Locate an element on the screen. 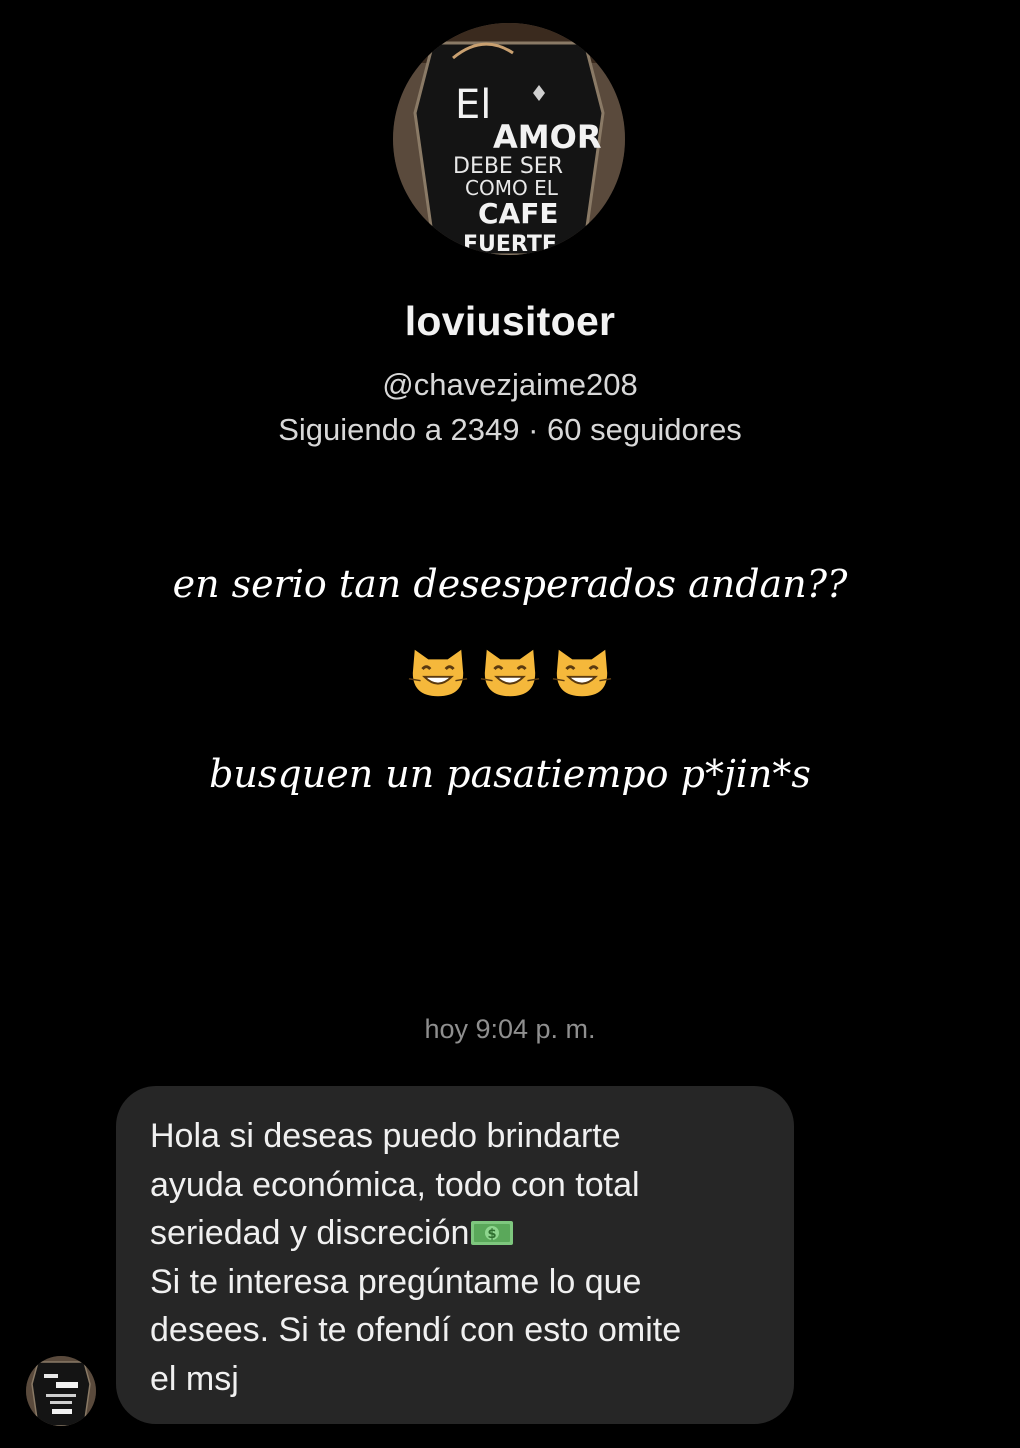  message-line-6: el msj is located at coordinates (194, 1378).